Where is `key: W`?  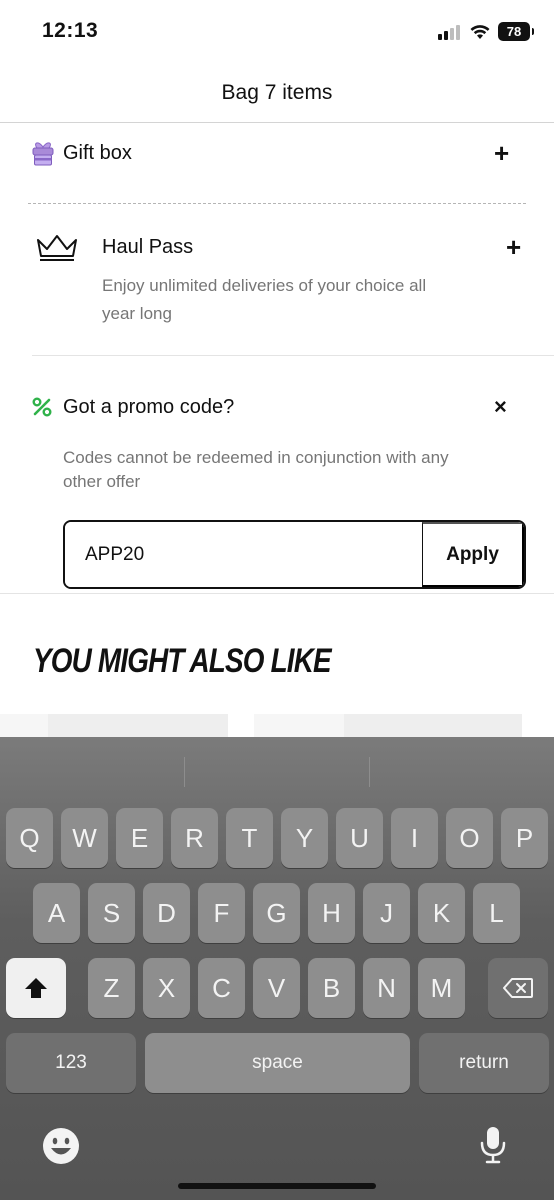
key: W is located at coordinates (84, 838).